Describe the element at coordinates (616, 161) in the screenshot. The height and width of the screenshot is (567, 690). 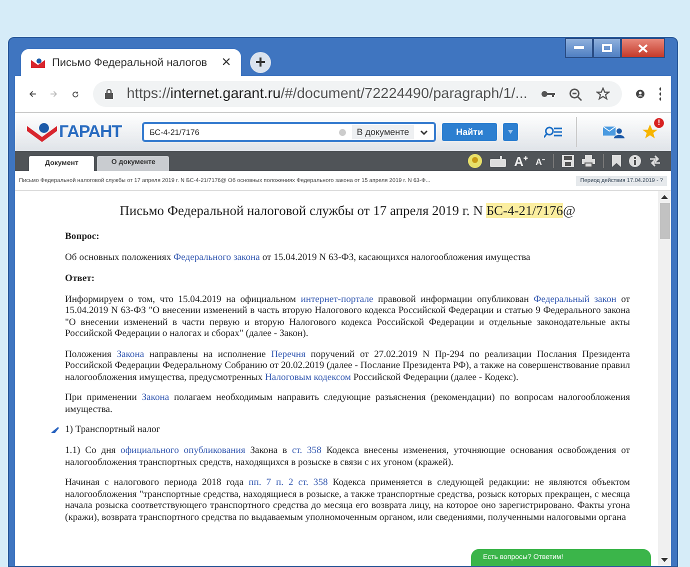
I see `bookmark-icon` at that location.